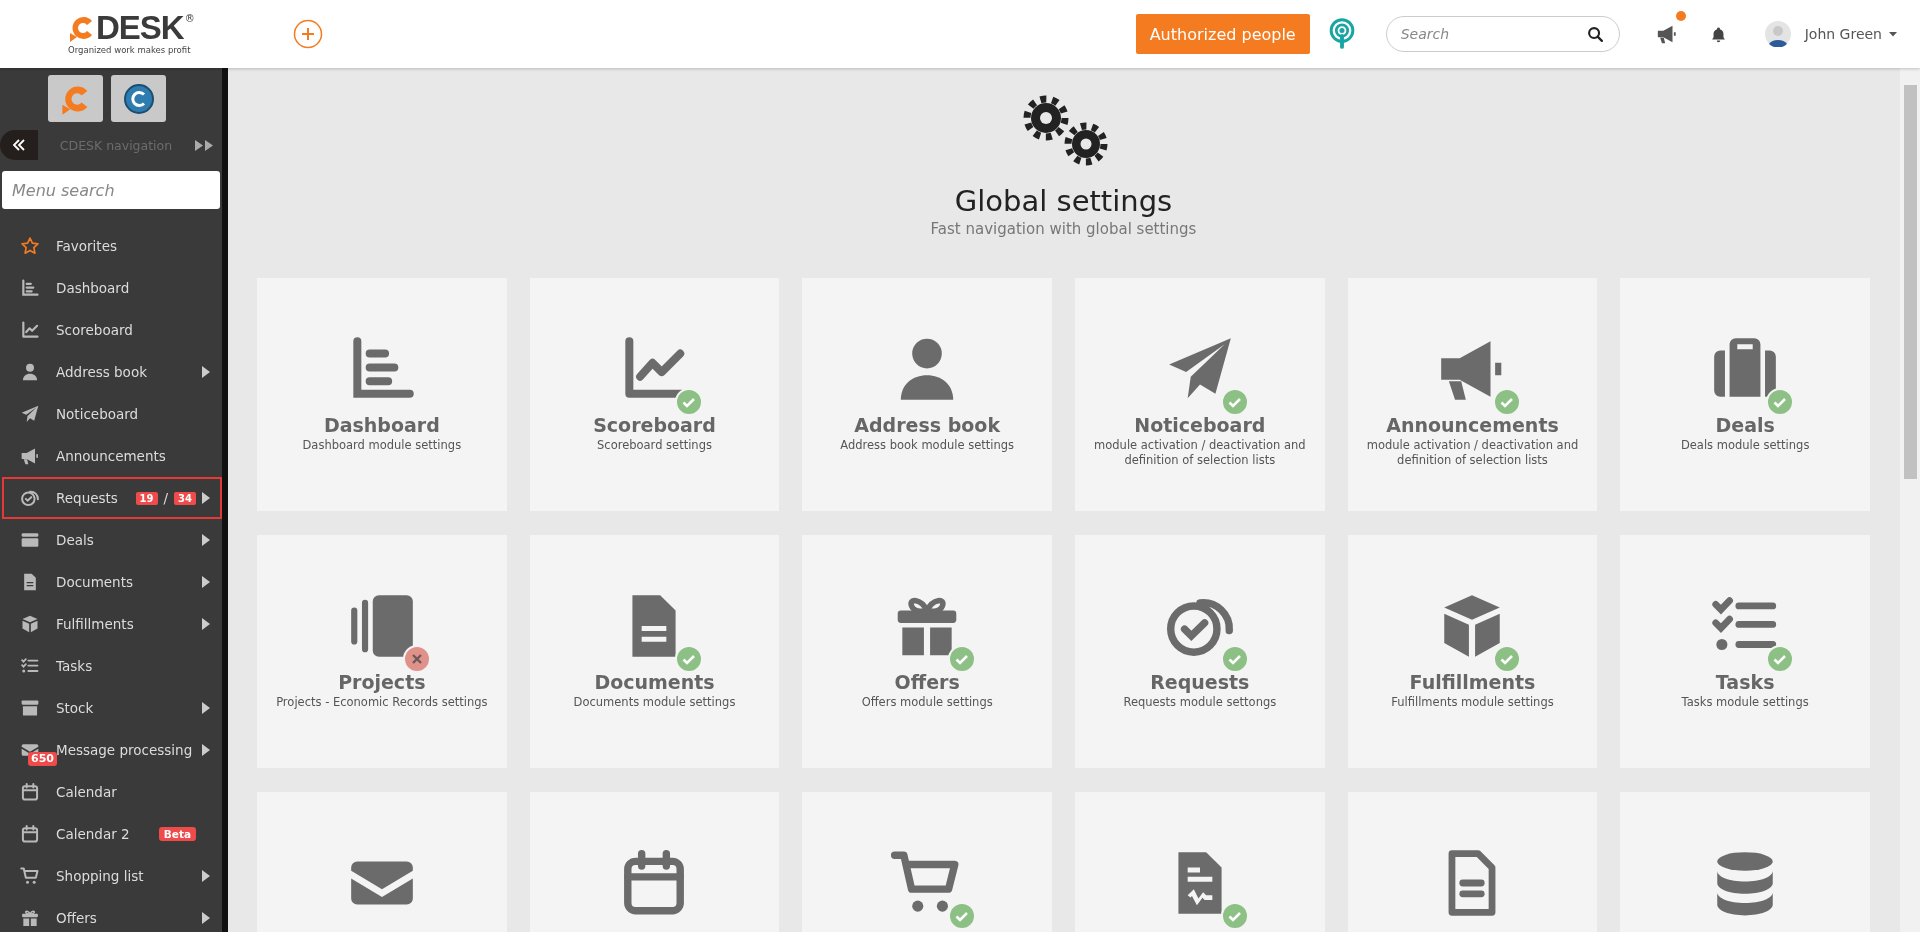 The image size is (1920, 932). I want to click on scrollbar-track, so click(1910, 500).